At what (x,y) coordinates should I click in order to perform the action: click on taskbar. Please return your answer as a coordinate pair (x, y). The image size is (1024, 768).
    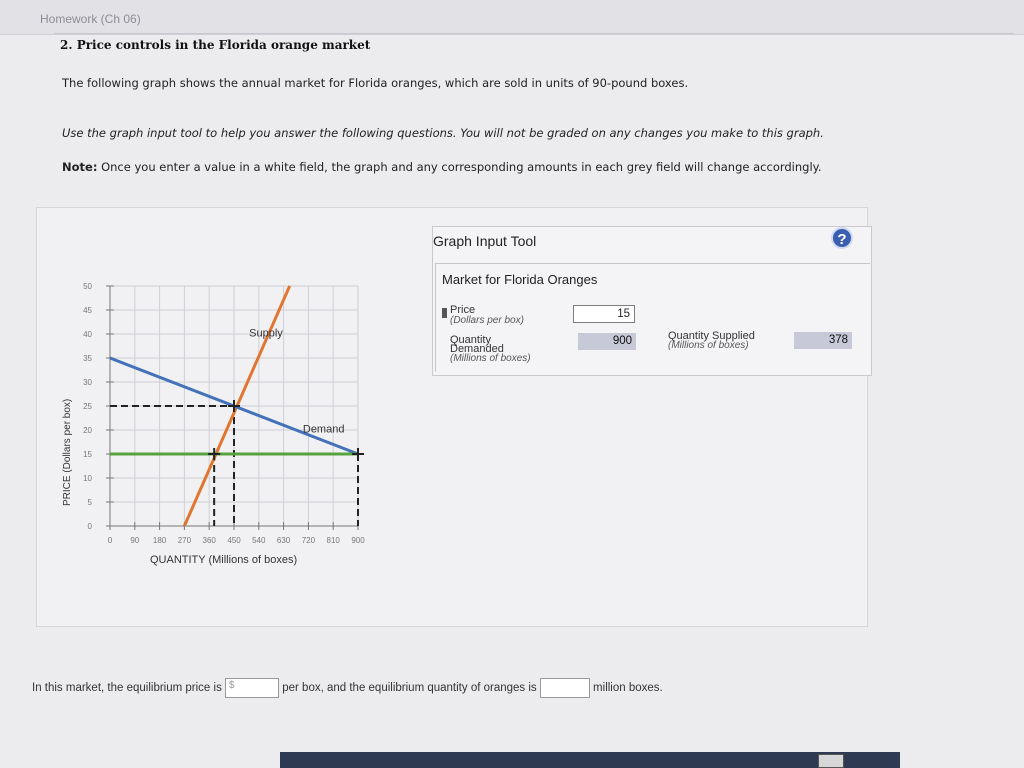
    Looking at the image, I should click on (590, 760).